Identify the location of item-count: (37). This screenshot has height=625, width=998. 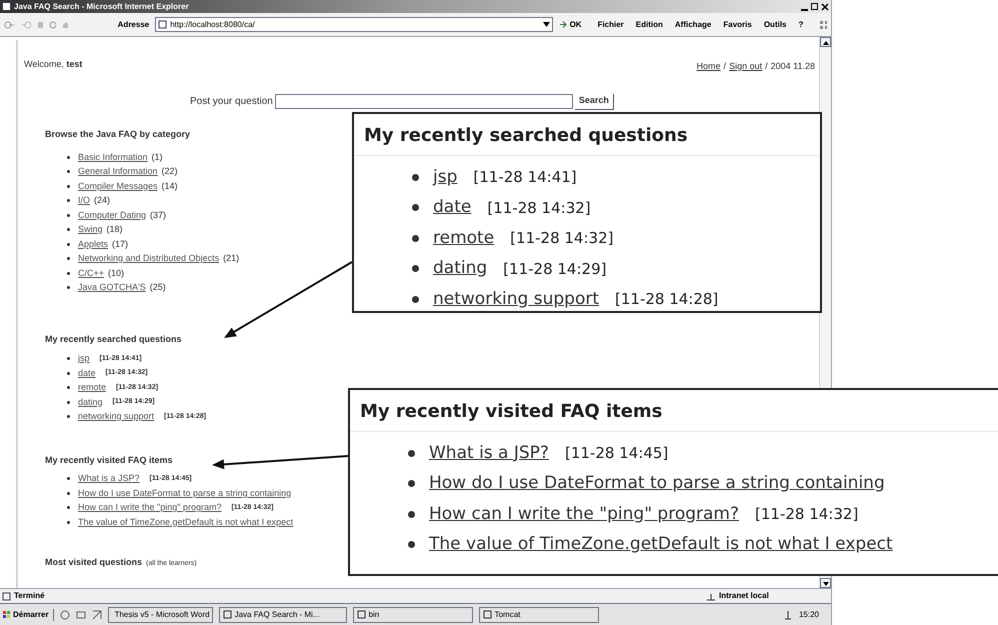
(158, 215).